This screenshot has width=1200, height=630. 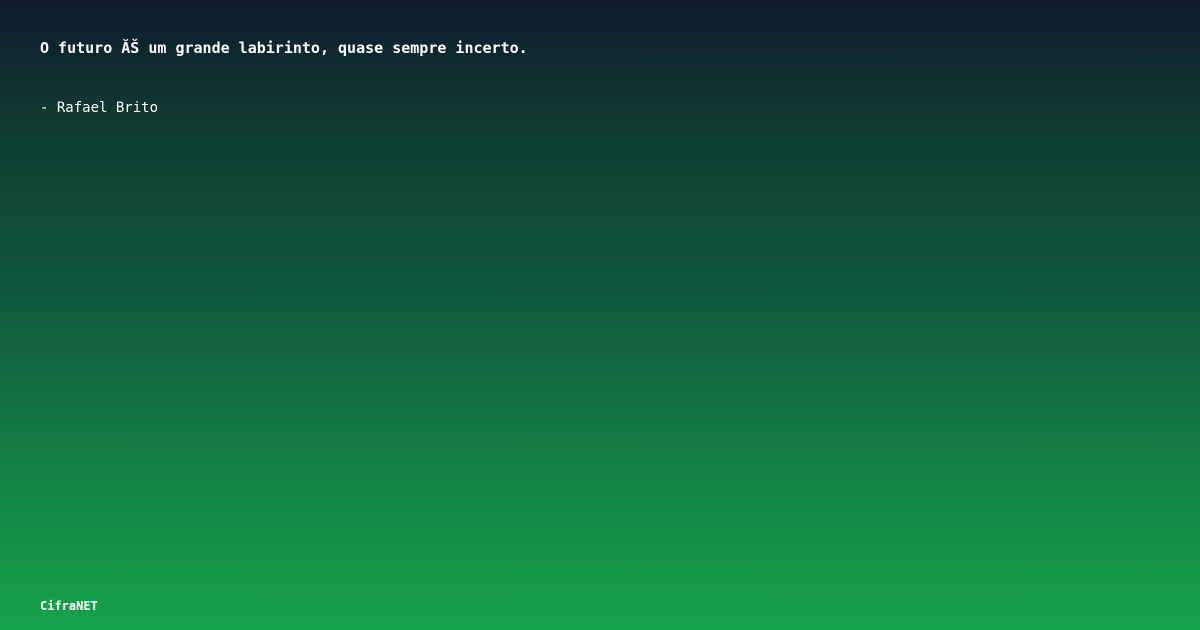 What do you see at coordinates (69, 606) in the screenshot?
I see `brand-name: CifraNET` at bounding box center [69, 606].